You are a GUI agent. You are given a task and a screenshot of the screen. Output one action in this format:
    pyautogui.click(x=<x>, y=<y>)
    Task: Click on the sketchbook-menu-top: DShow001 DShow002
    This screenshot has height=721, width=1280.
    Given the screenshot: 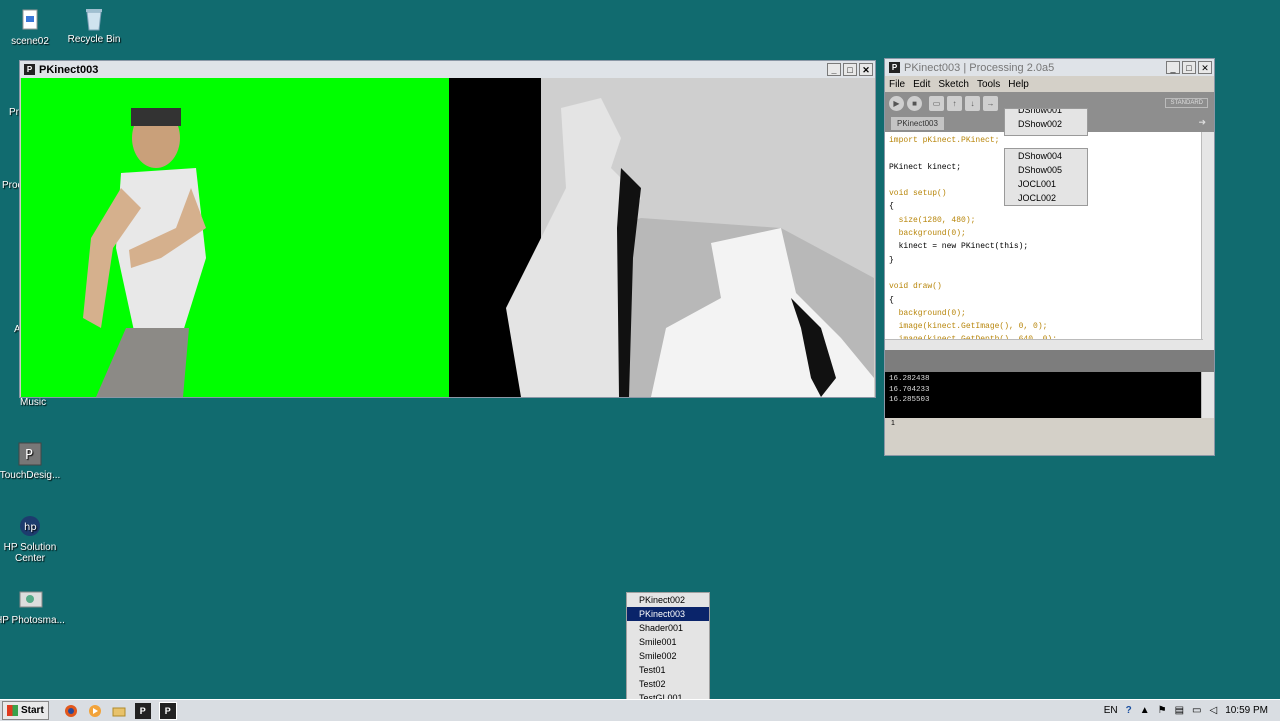 What is the action you would take?
    pyautogui.click(x=1046, y=122)
    